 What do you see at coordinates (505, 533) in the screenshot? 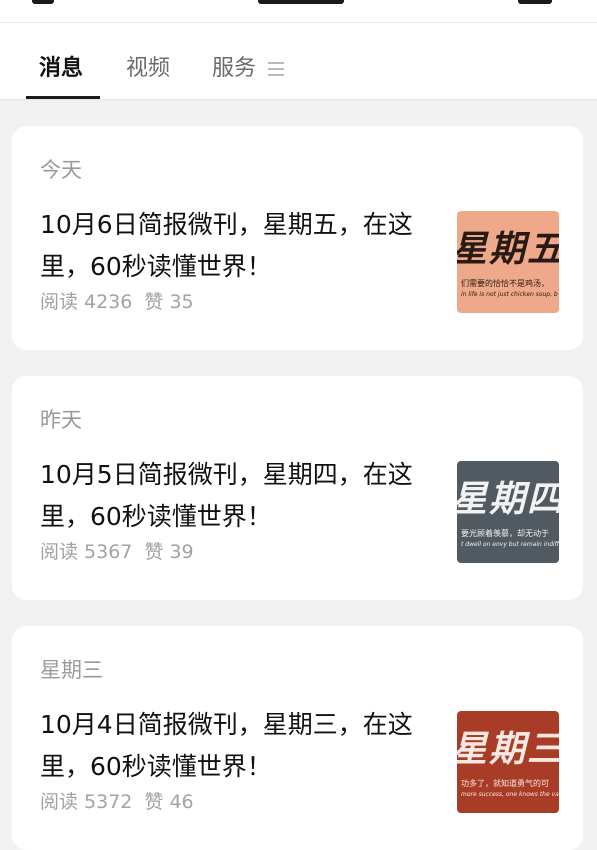
I see `thumbnail-caption: 要光顾着羡慕，却无动于` at bounding box center [505, 533].